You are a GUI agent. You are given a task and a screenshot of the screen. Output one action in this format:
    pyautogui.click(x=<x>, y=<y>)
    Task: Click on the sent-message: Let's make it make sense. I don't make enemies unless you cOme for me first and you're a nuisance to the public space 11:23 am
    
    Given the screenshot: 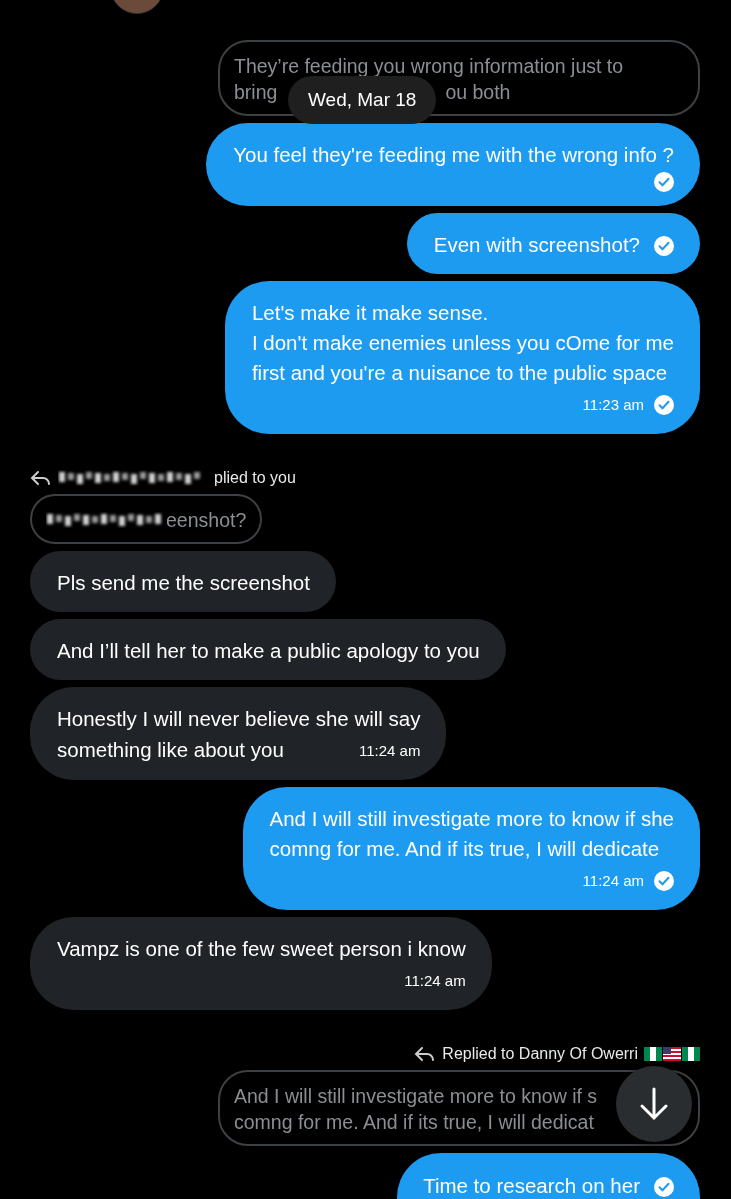 What is the action you would take?
    pyautogui.click(x=462, y=357)
    